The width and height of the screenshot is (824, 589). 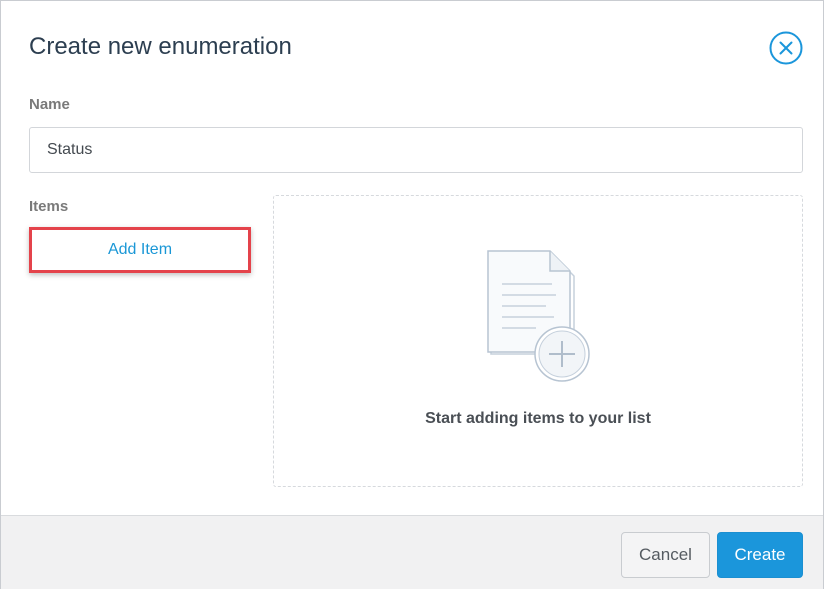 I want to click on close-button, so click(x=786, y=48).